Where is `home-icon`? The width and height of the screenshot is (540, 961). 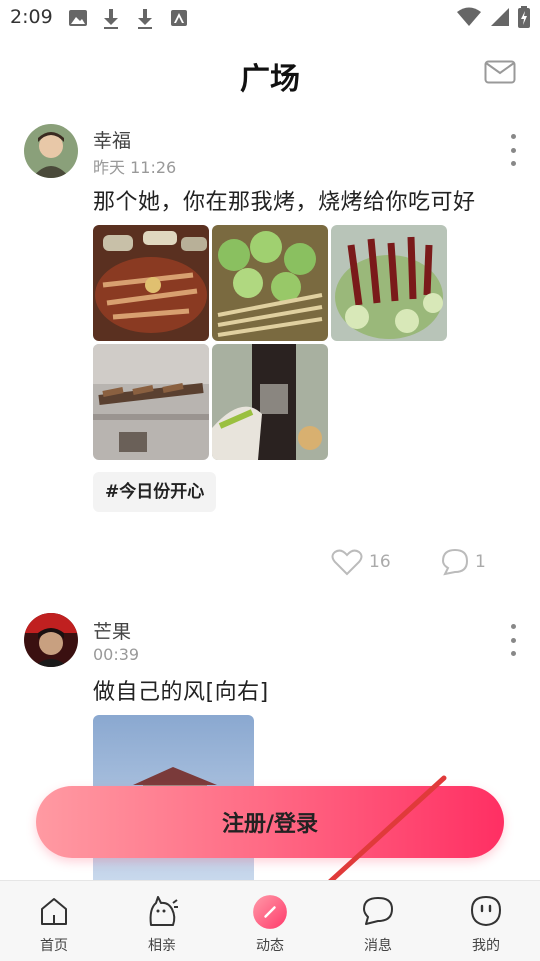 home-icon is located at coordinates (54, 911).